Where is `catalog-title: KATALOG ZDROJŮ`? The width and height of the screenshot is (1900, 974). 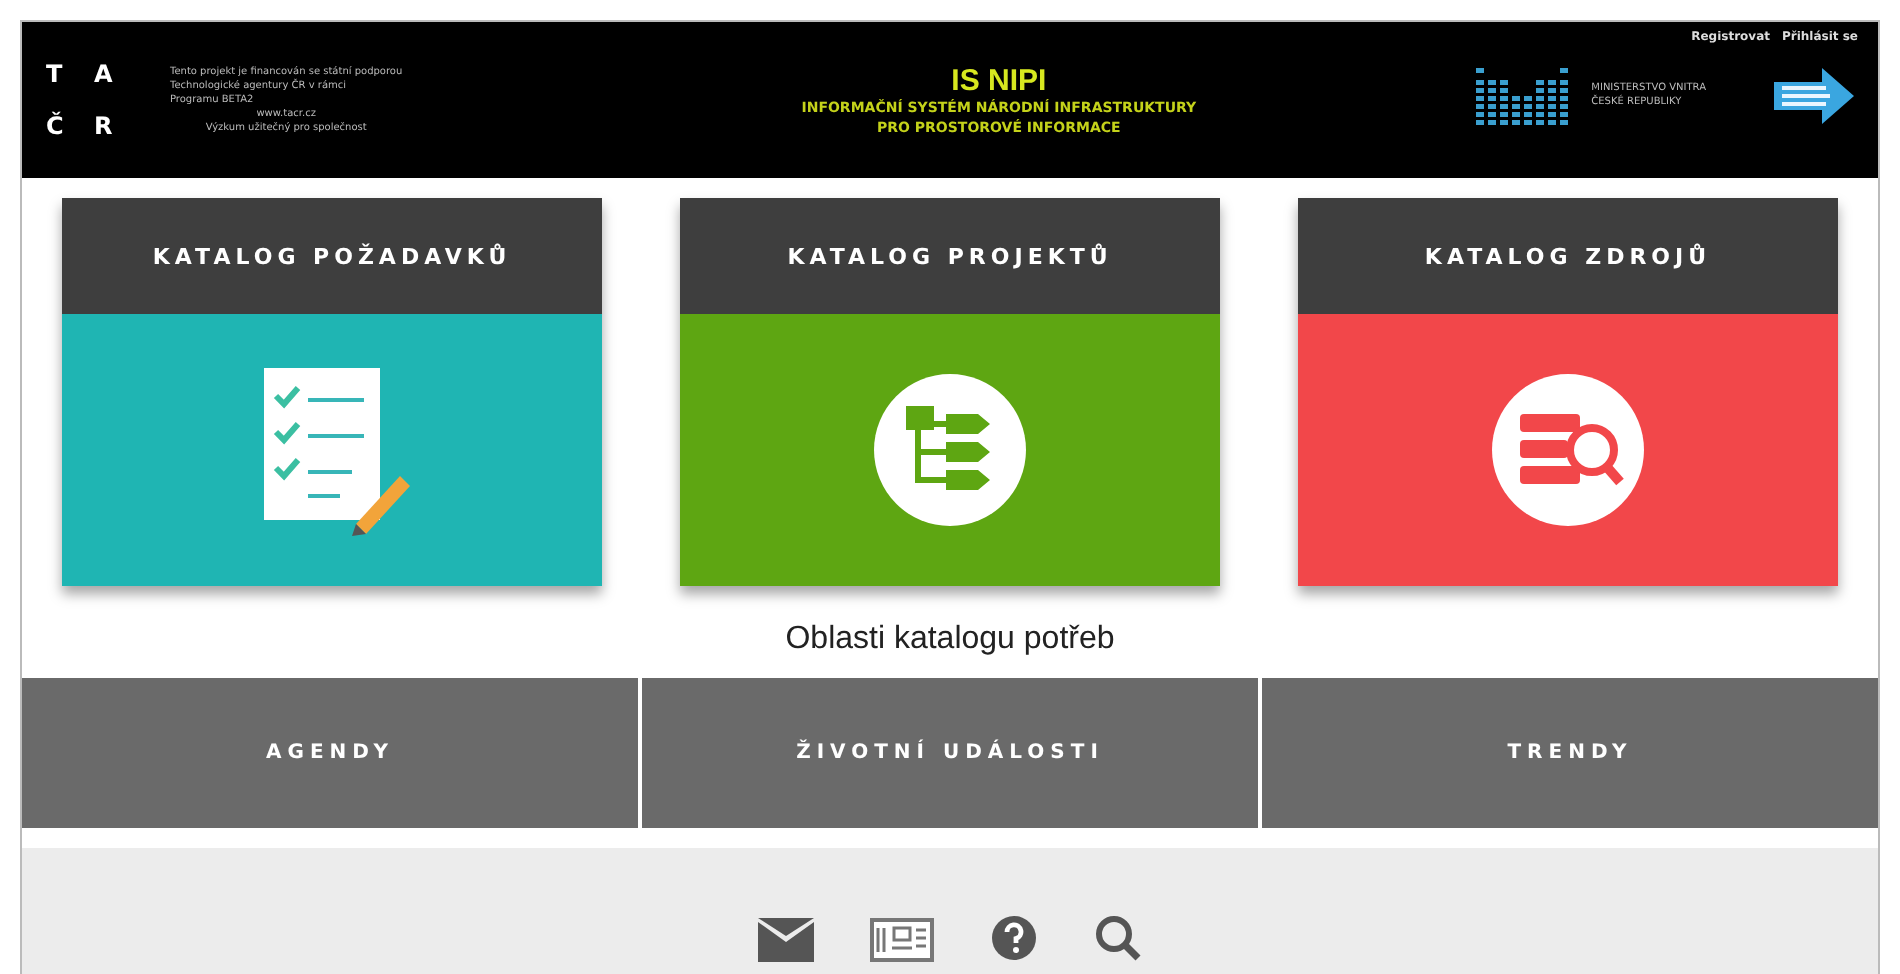
catalog-title: KATALOG ZDROJŮ is located at coordinates (1568, 256).